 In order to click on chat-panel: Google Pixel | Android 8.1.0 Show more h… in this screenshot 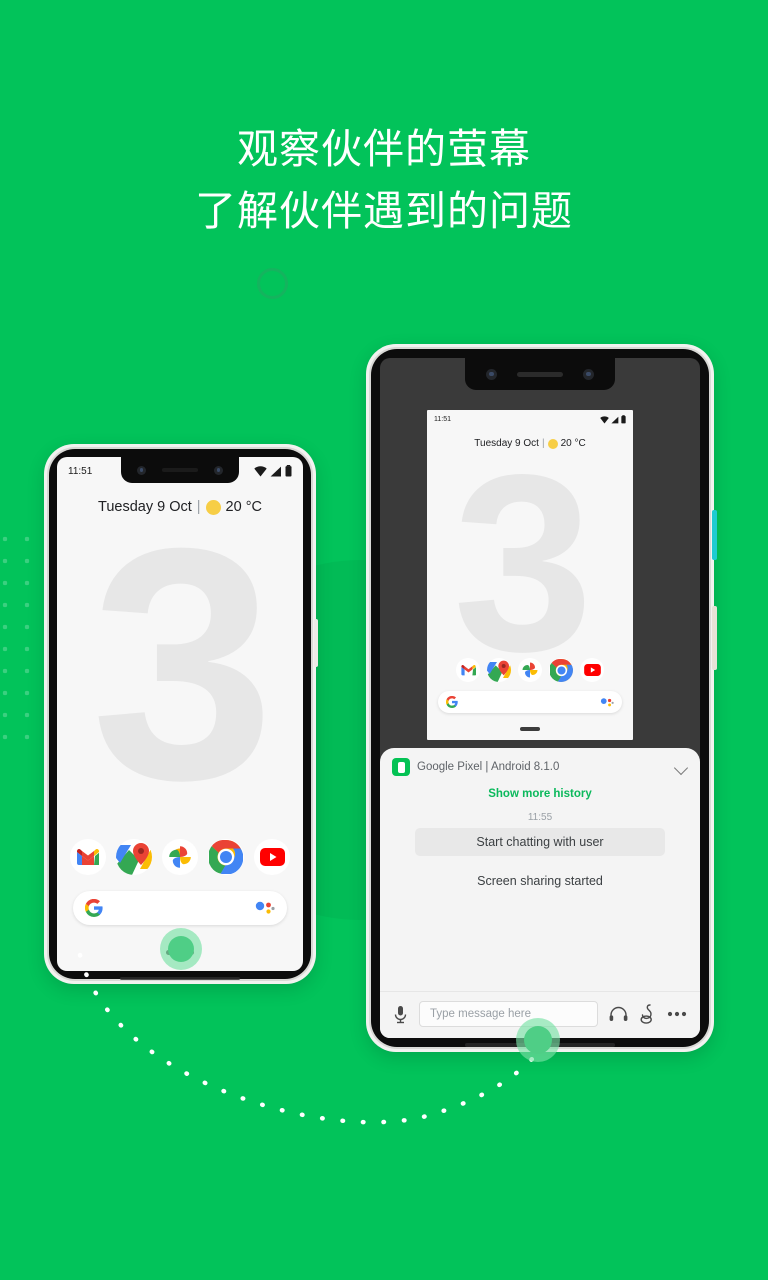, I will do `click(540, 893)`.